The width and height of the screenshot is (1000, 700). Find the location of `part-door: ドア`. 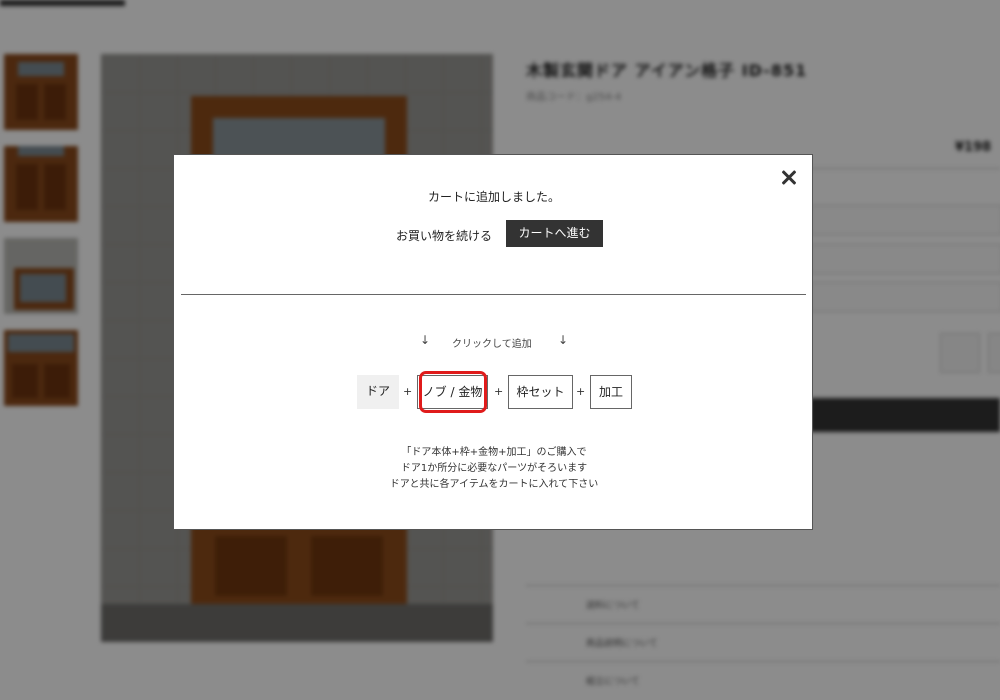

part-door: ドア is located at coordinates (378, 392).